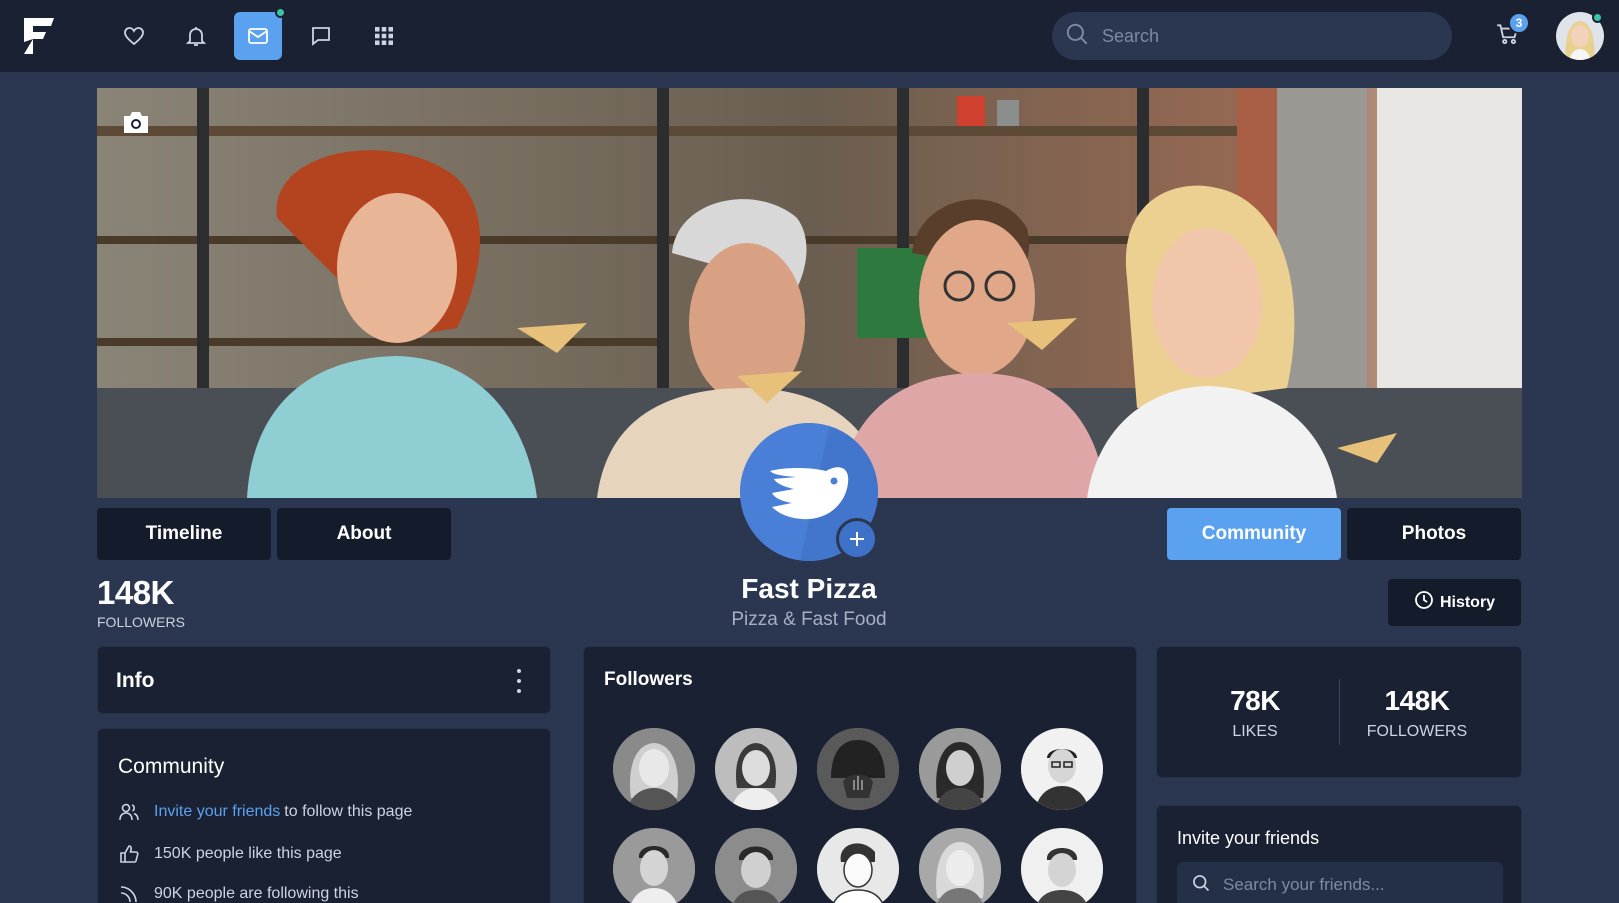 The width and height of the screenshot is (1619, 903). What do you see at coordinates (248, 853) in the screenshot?
I see `likes-text: 150K people like this page` at bounding box center [248, 853].